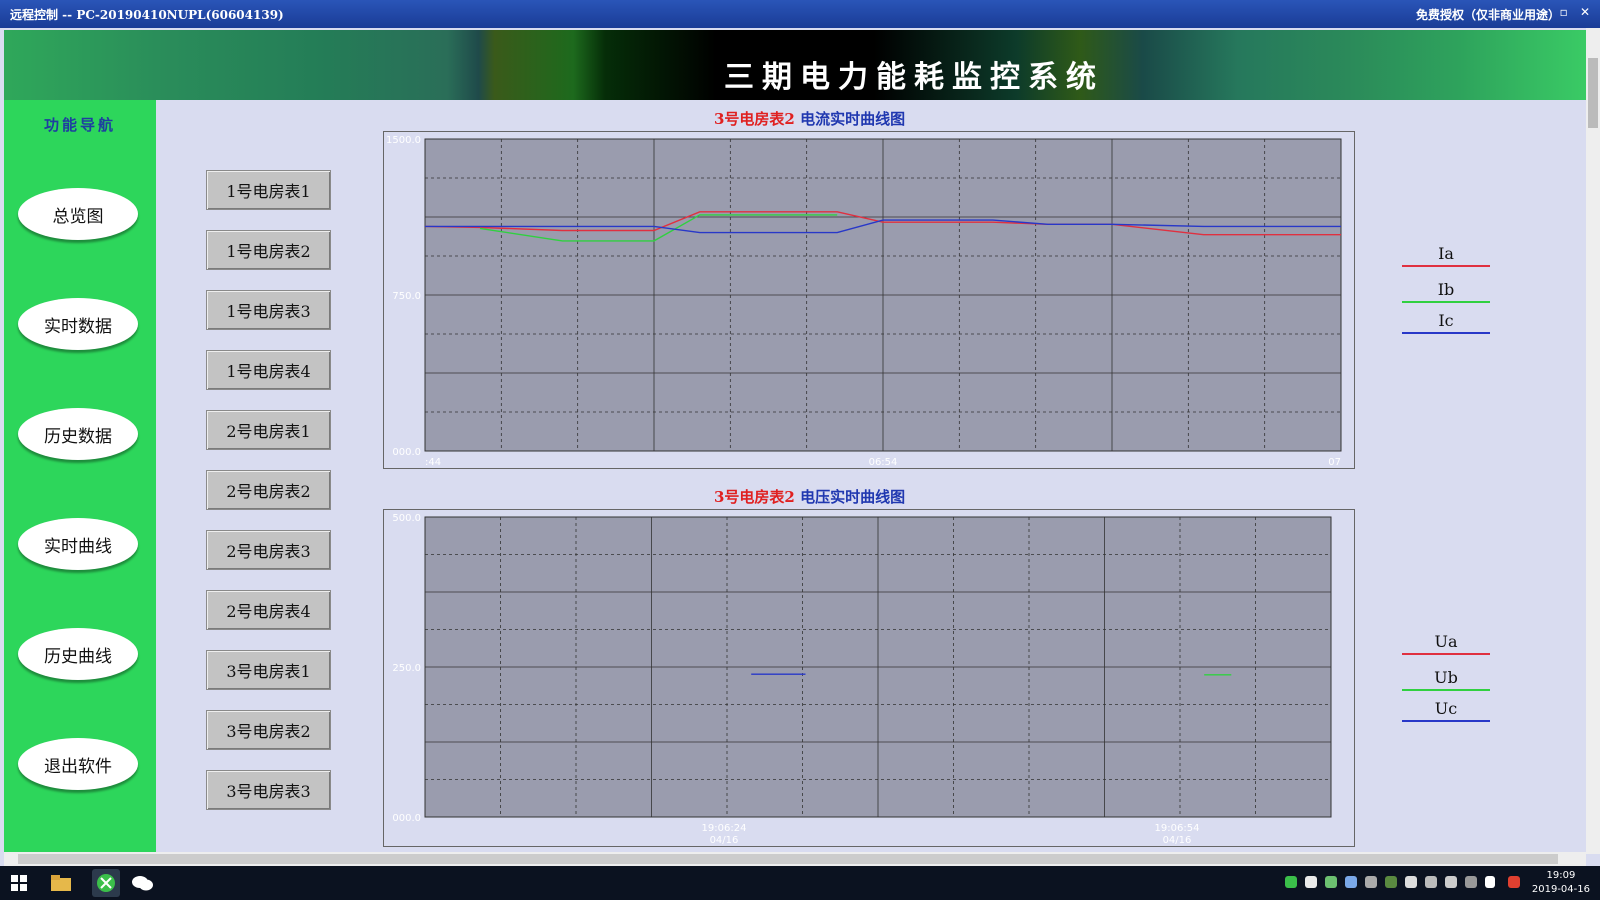 The height and width of the screenshot is (900, 1600). Describe the element at coordinates (1391, 882) in the screenshot. I see `tray-battery-icon` at that location.